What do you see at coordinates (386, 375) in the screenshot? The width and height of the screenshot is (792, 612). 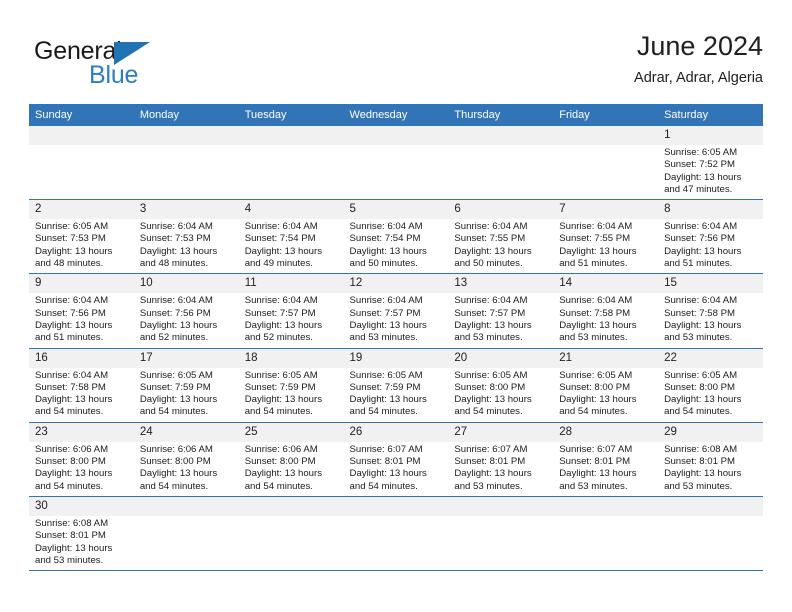 I see `sunrise-time: Sunrise: 6:05 AM` at bounding box center [386, 375].